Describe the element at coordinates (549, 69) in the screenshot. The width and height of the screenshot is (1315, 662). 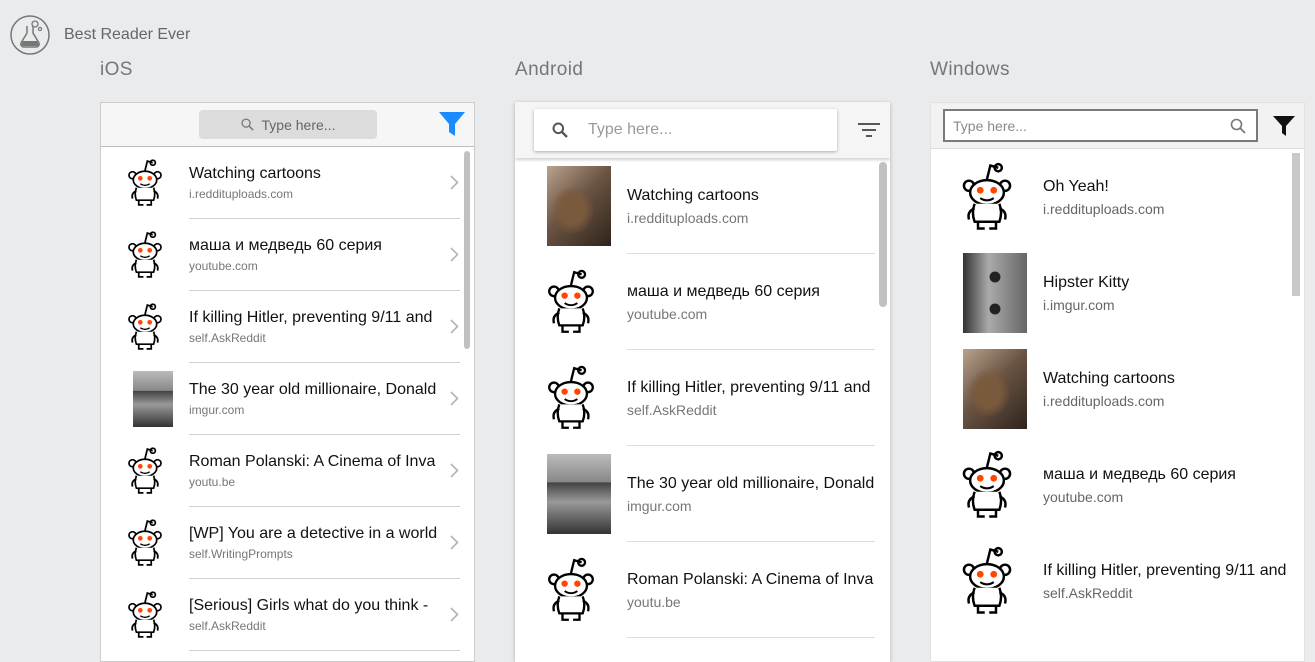
I see `column-title-android: Android` at that location.